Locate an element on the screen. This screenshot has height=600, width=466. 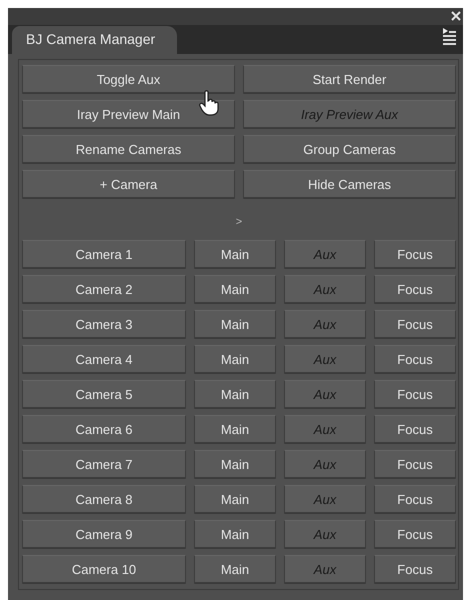
camera-button: Camera 8 is located at coordinates (104, 499).